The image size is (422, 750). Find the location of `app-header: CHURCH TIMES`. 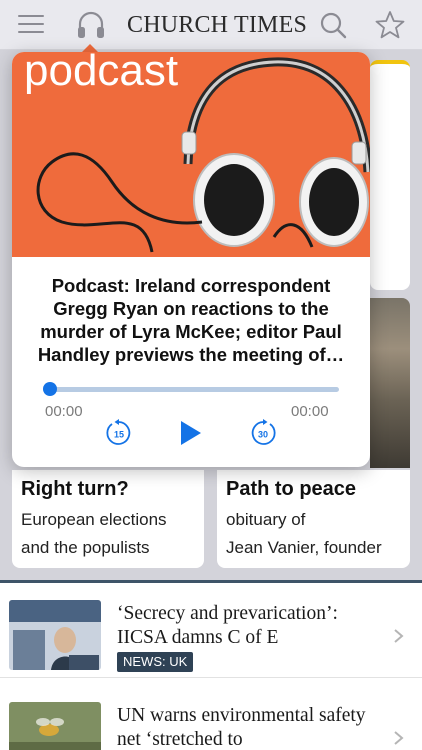

app-header: CHURCH TIMES is located at coordinates (211, 25).